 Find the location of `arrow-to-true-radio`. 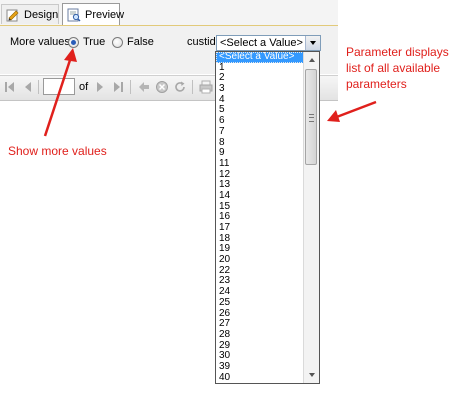

arrow-to-true-radio is located at coordinates (60, 92).